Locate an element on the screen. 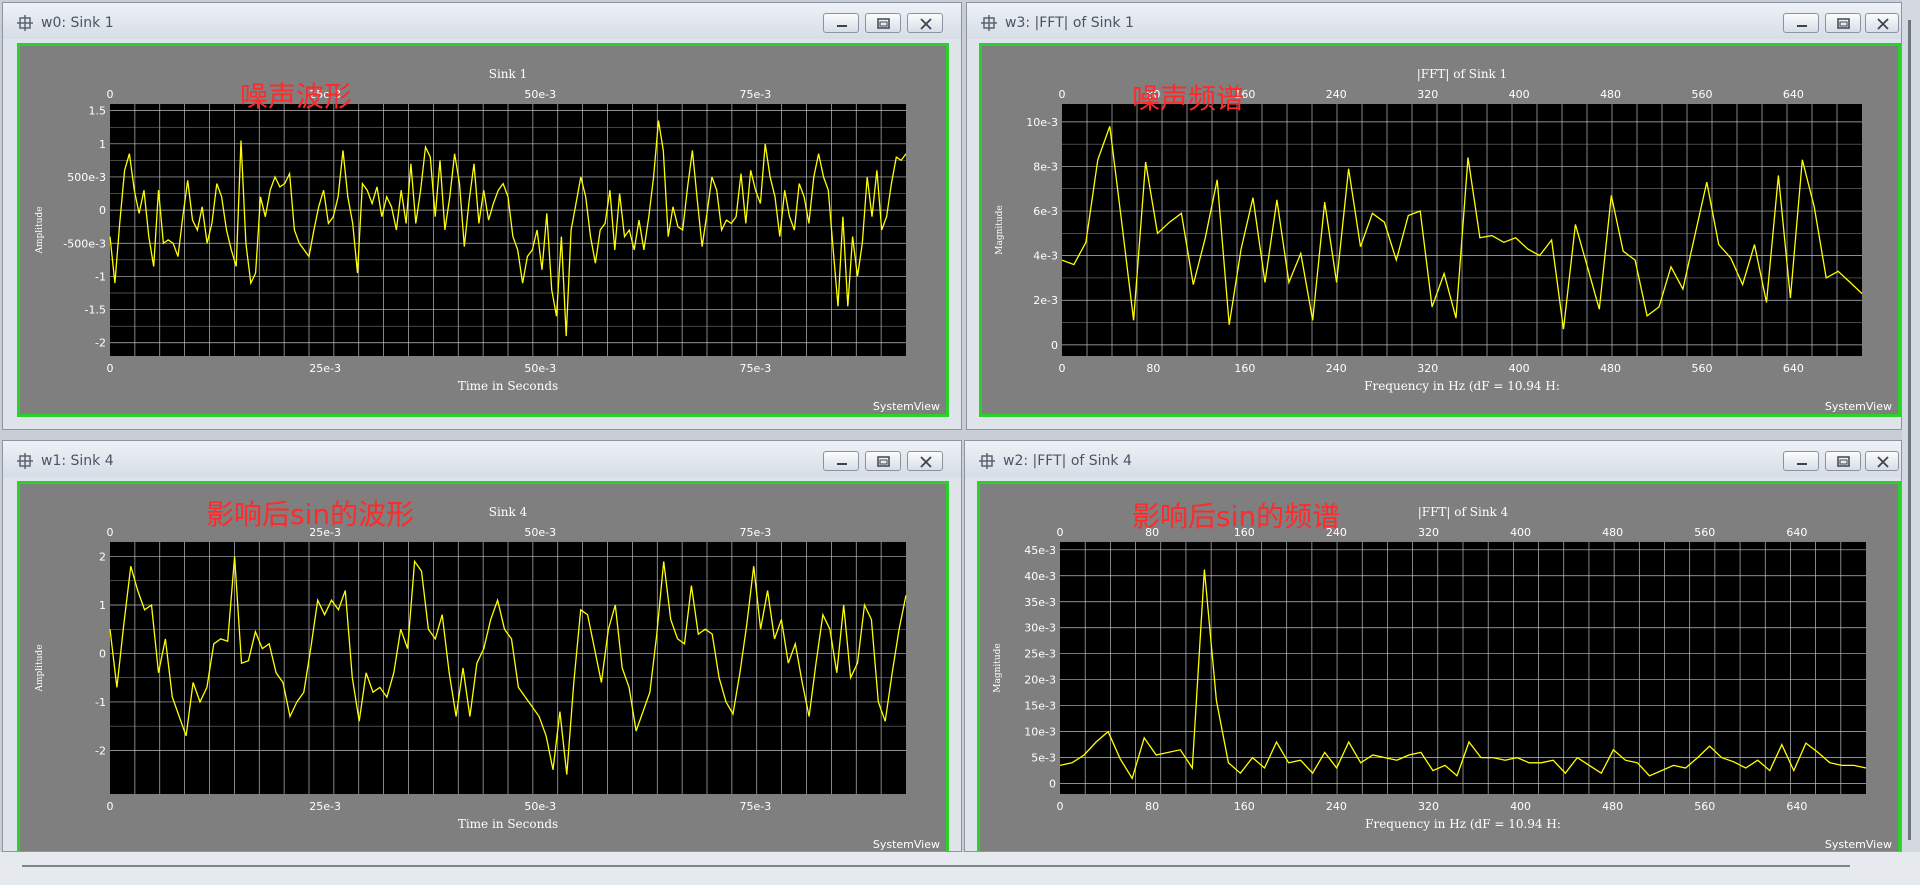  titlebar: w3: |FFT| of Sink 1 is located at coordinates (1434, 21).